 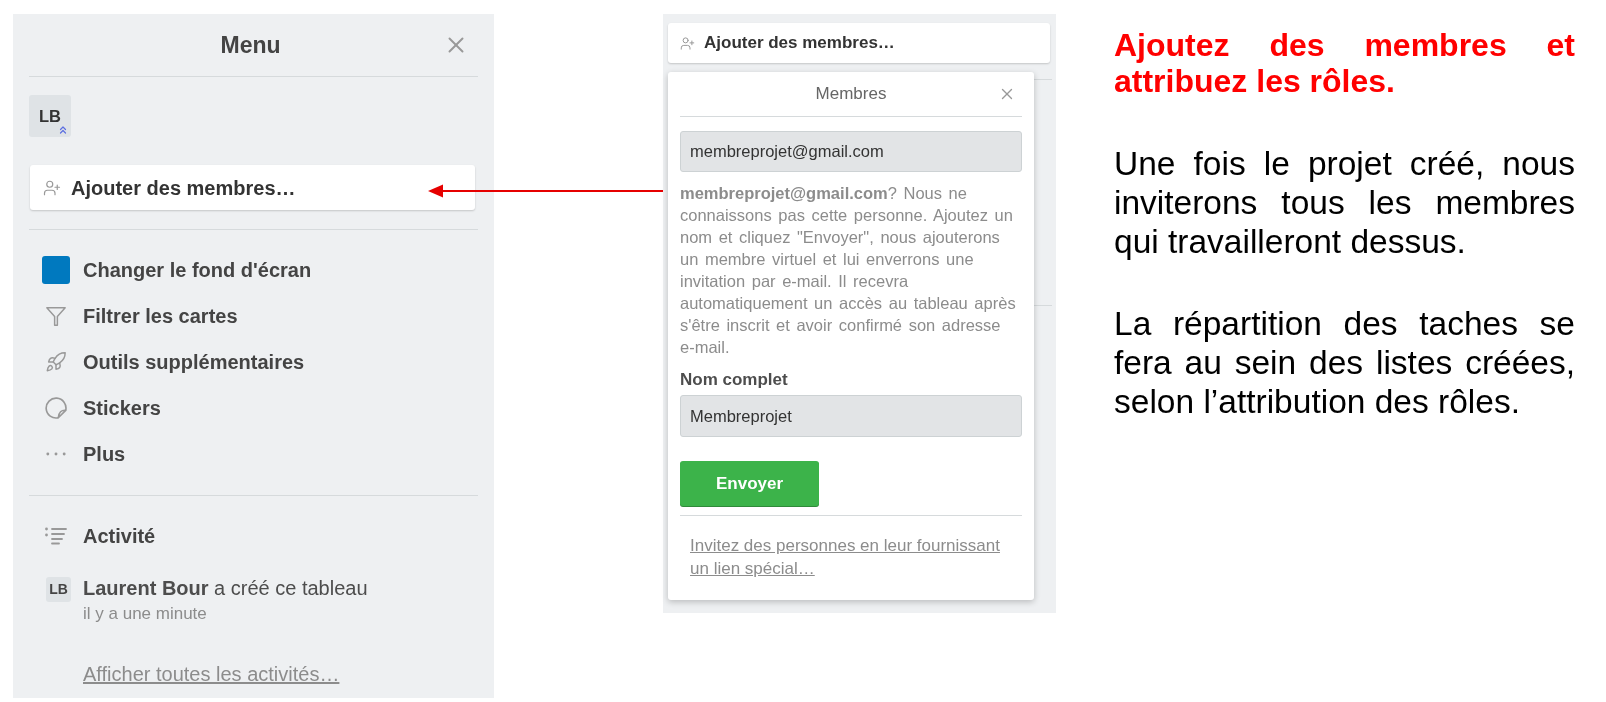 What do you see at coordinates (119, 536) in the screenshot?
I see `activity-heading: Activité` at bounding box center [119, 536].